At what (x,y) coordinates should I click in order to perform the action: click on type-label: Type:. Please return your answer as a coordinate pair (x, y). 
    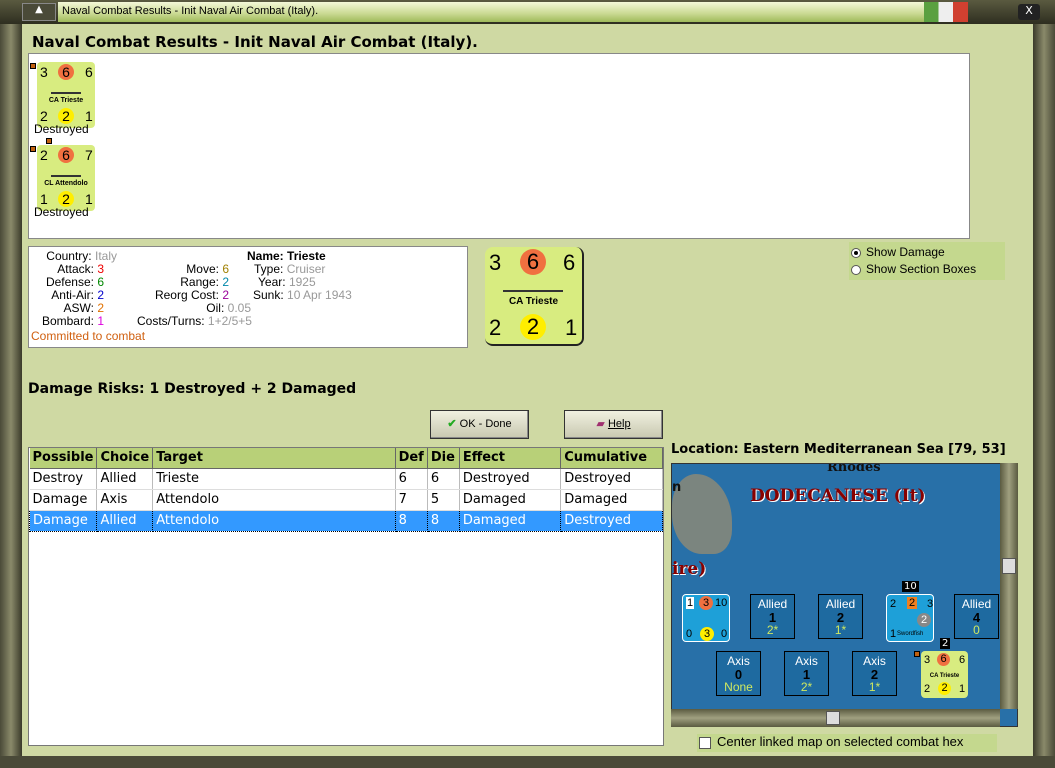
    Looking at the image, I should click on (269, 269).